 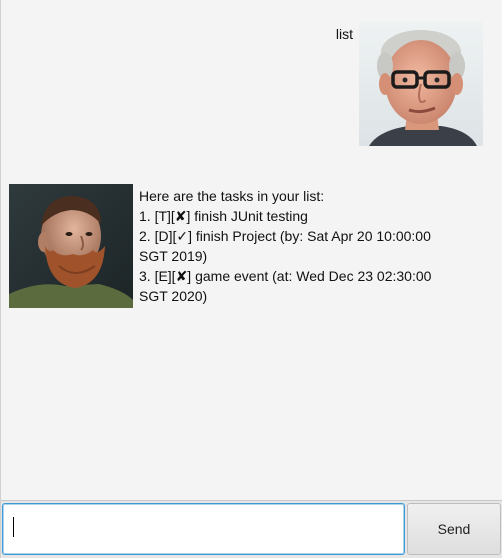 What do you see at coordinates (232, 196) in the screenshot?
I see `duke-message-line: Here are the tasks in your list:` at bounding box center [232, 196].